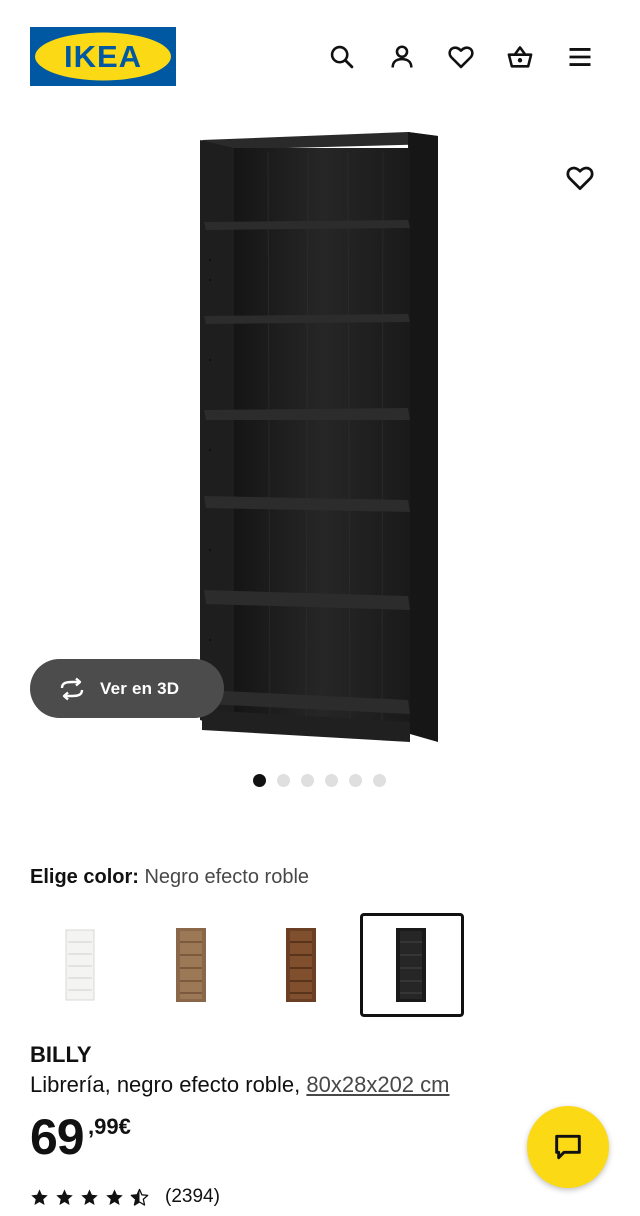 This screenshot has width=640, height=1216. Describe the element at coordinates (192, 965) in the screenshot. I see `color-swatch-oak-brown` at that location.